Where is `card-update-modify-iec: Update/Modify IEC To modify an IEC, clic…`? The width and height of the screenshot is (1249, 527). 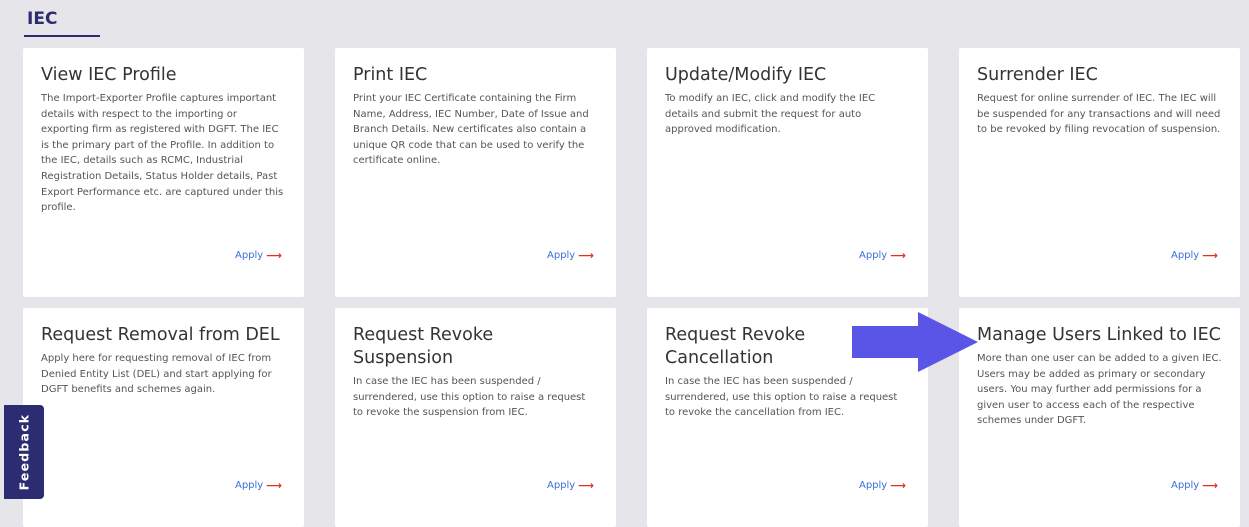
card-update-modify-iec: Update/Modify IEC To modify an IEC, clic… is located at coordinates (787, 172).